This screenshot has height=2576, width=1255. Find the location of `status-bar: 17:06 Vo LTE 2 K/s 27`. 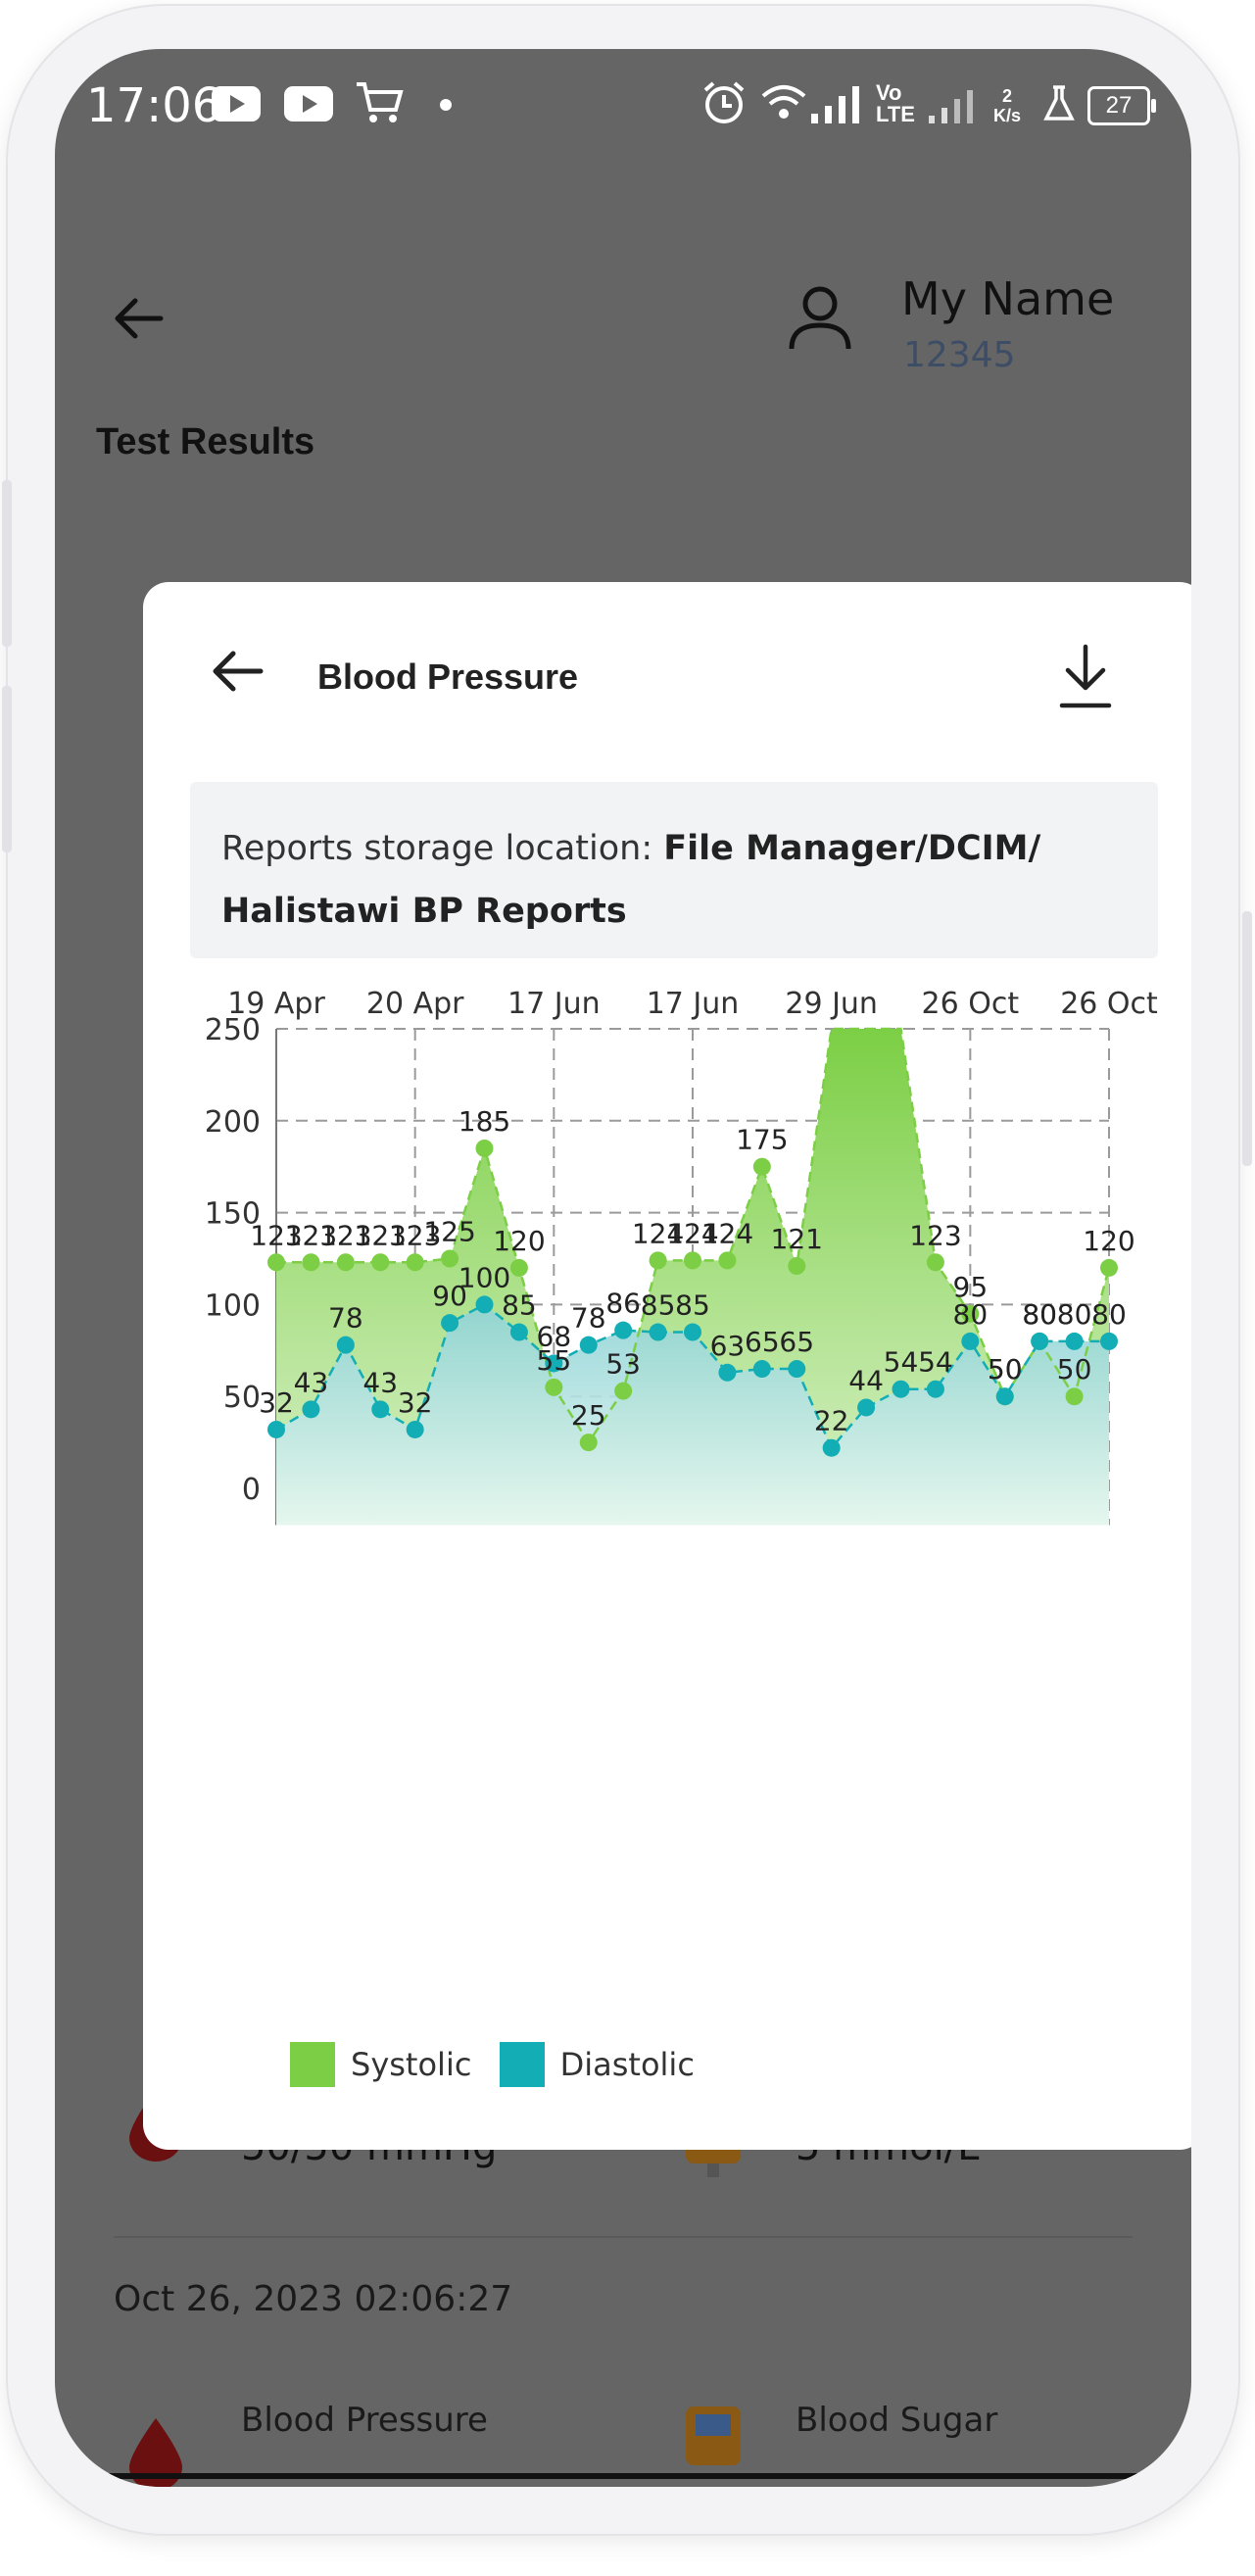

status-bar: 17:06 Vo LTE 2 K/s 27 is located at coordinates (623, 108).